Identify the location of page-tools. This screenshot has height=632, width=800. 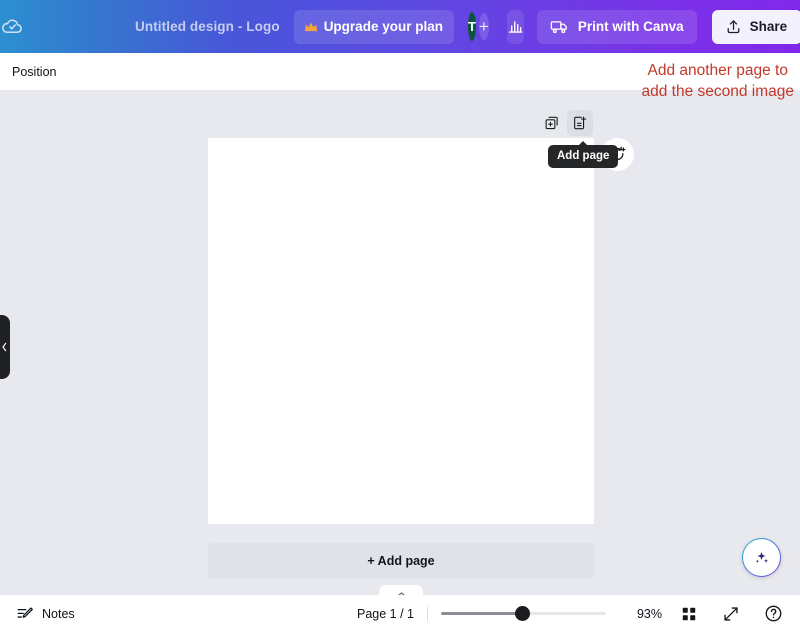
(566, 123).